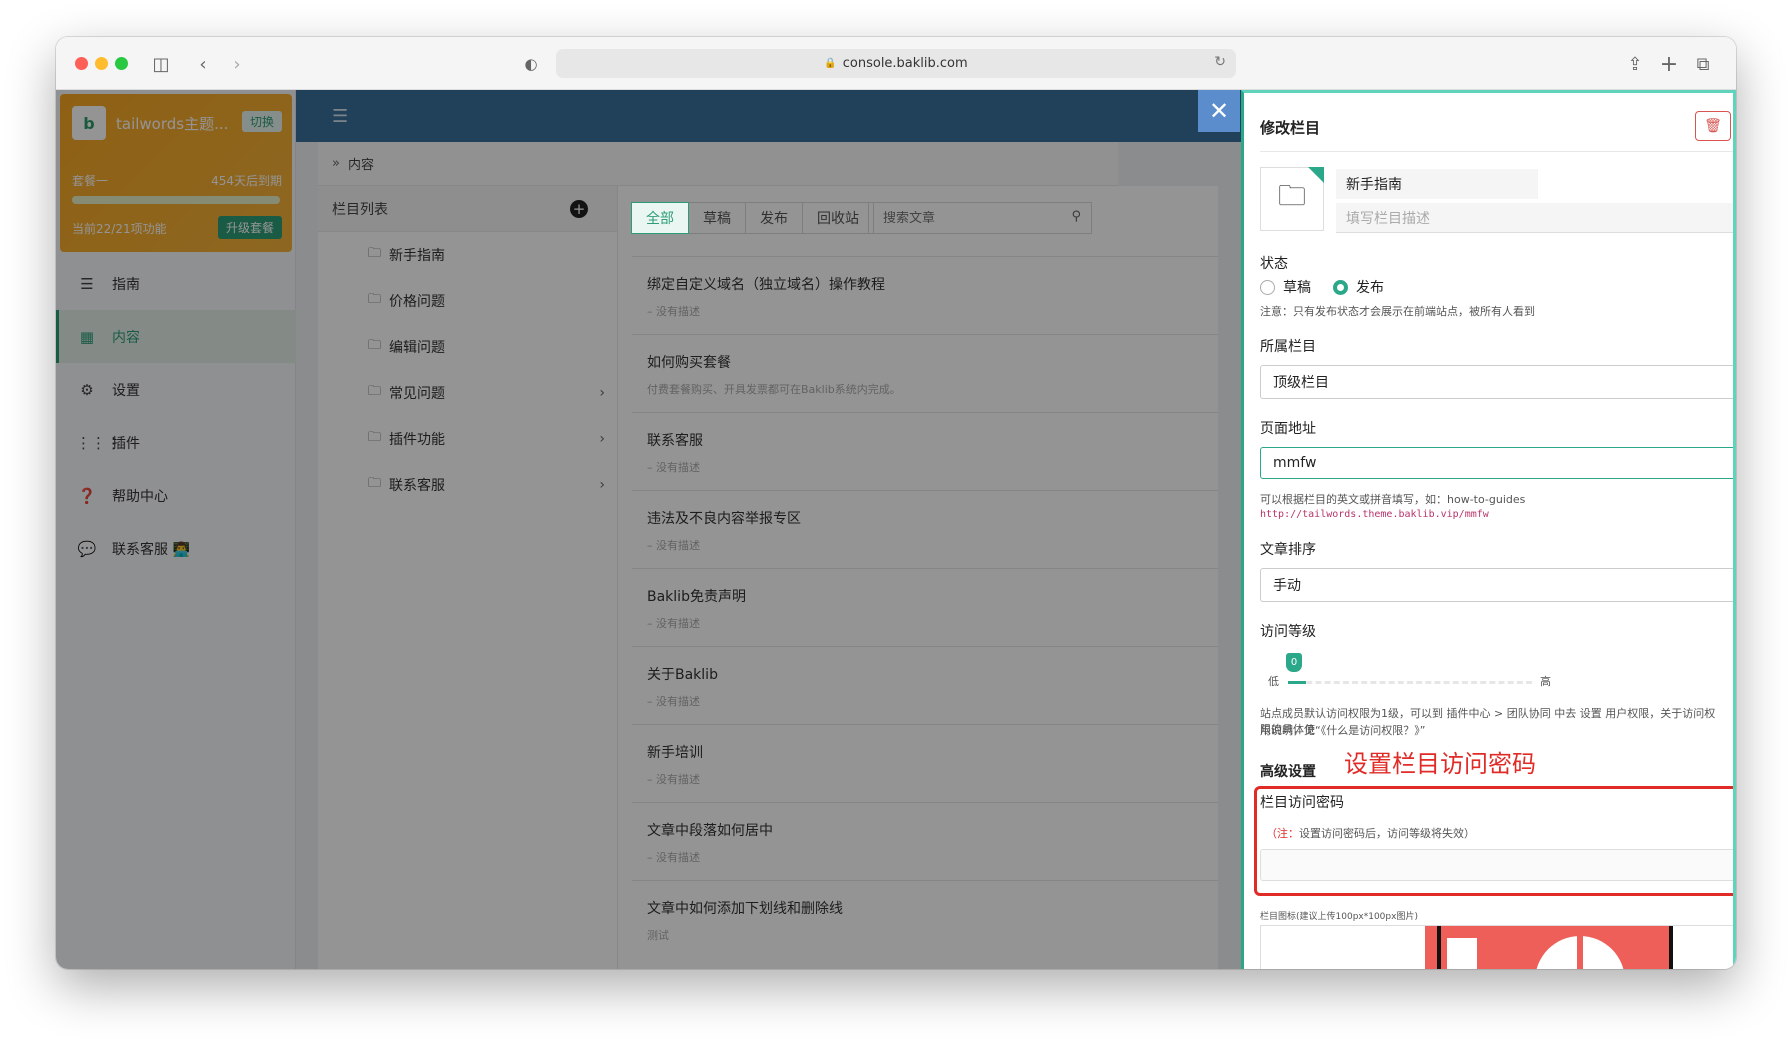  What do you see at coordinates (1437, 184) in the screenshot?
I see `column-name-input: 新手指南` at bounding box center [1437, 184].